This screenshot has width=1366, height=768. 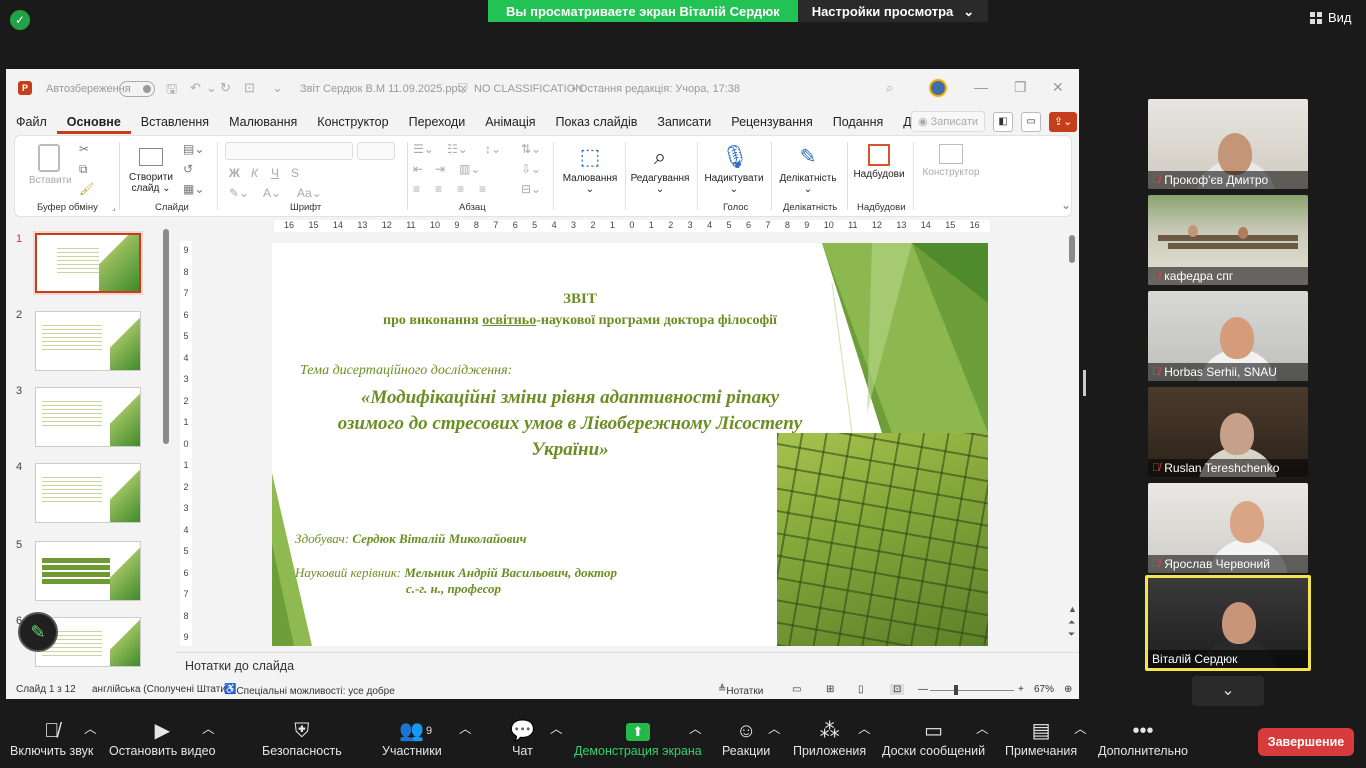 What do you see at coordinates (1003, 121) in the screenshot?
I see `presenter-coach-icon: ◧` at bounding box center [1003, 121].